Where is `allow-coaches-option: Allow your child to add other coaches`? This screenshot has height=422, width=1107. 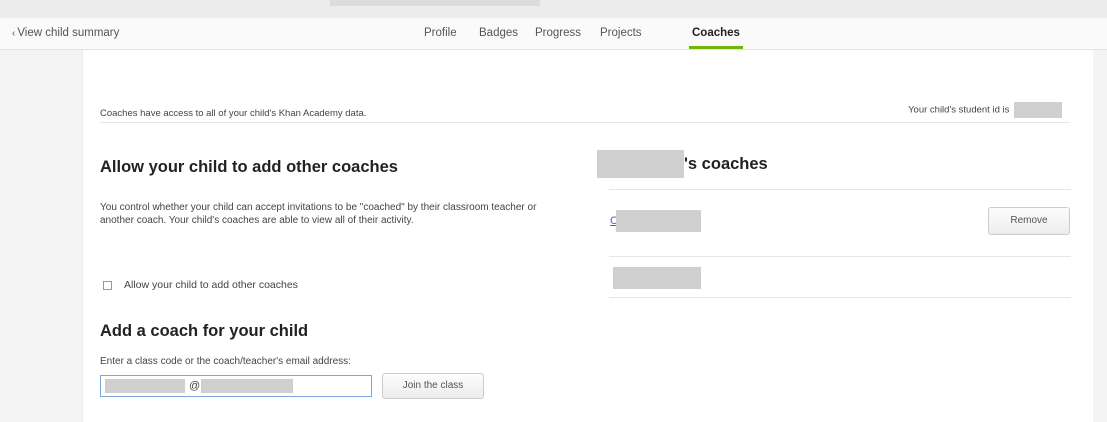
allow-coaches-option: Allow your child to add other coaches is located at coordinates (200, 285).